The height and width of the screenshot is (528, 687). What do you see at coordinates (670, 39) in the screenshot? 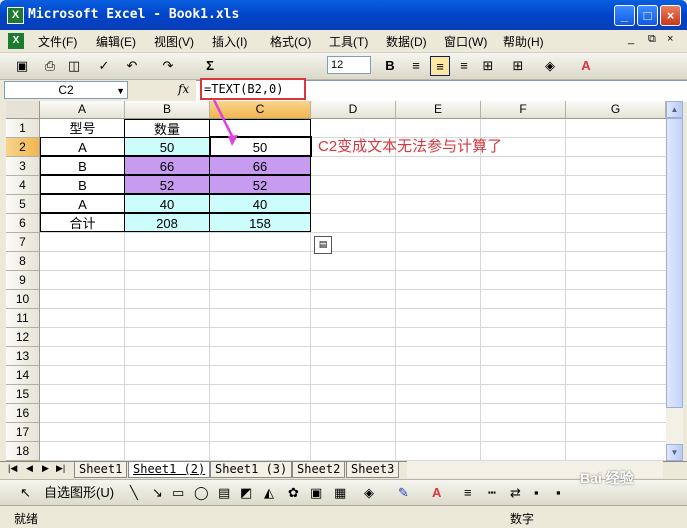
I see `doc-close-button: ×` at bounding box center [670, 39].